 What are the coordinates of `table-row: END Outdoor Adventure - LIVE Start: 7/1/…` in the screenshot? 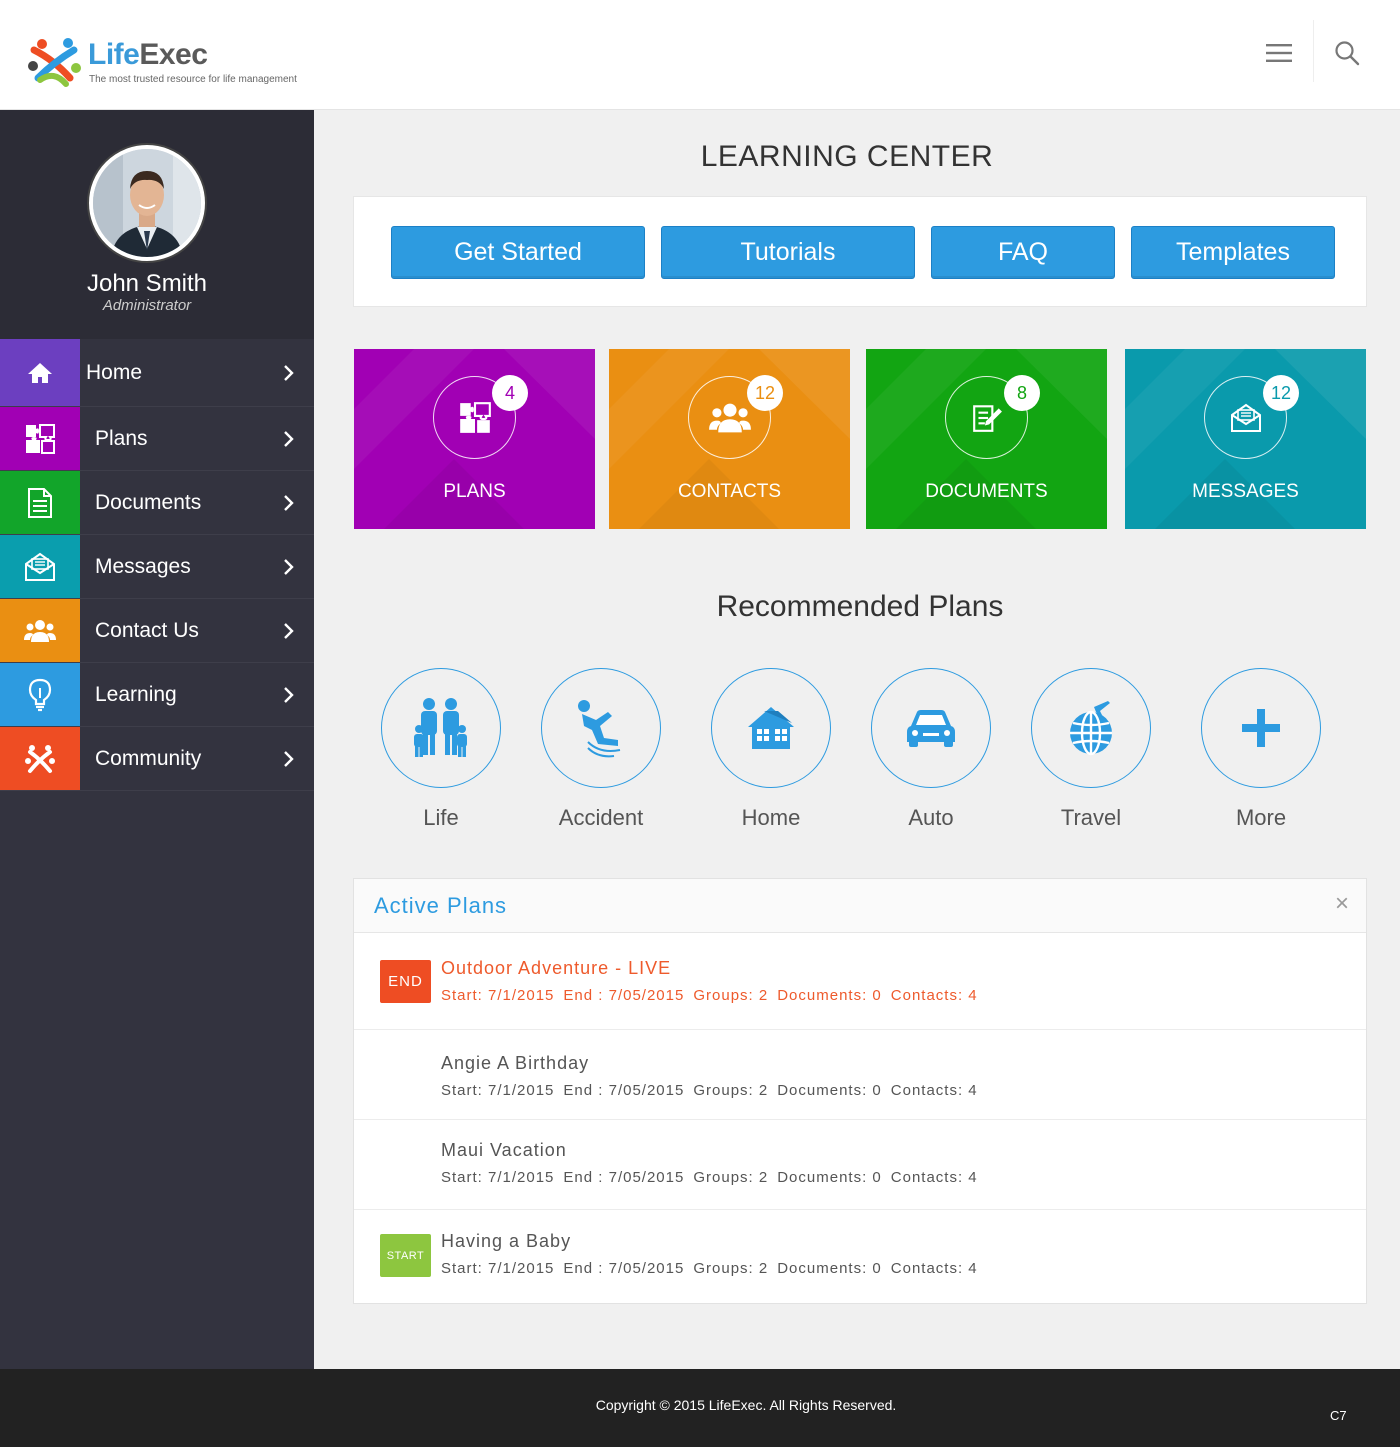 It's located at (860, 981).